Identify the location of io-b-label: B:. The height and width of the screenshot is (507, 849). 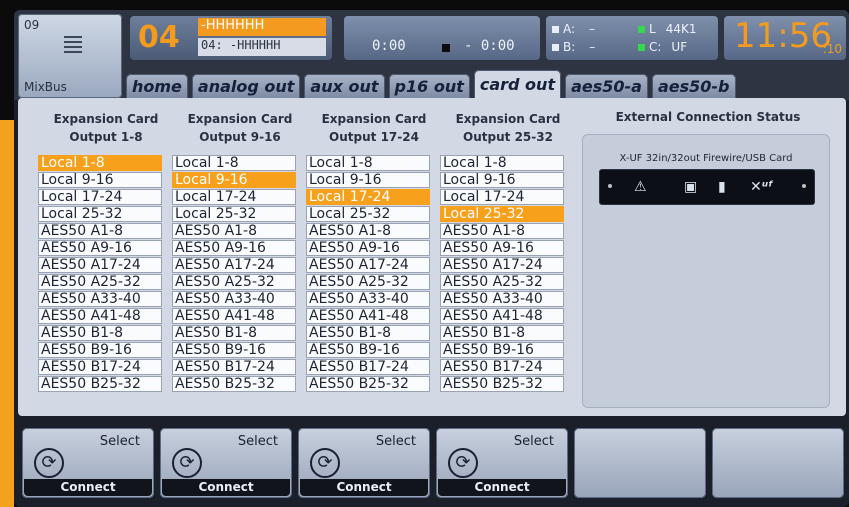
(569, 47).